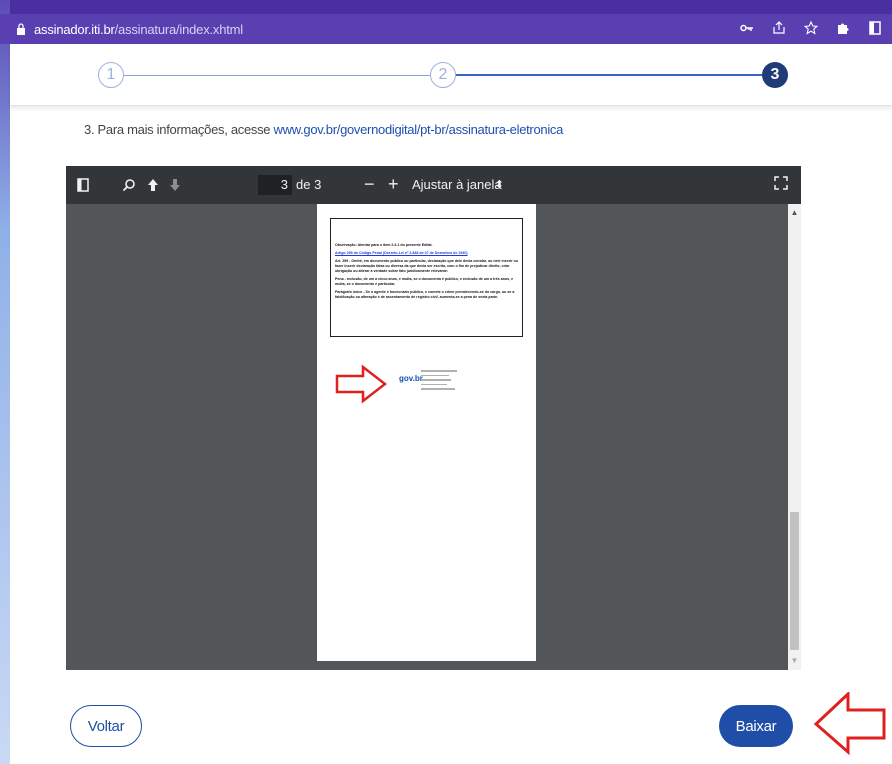 The height and width of the screenshot is (764, 892). Describe the element at coordinates (309, 184) in the screenshot. I see `page-total: de 3` at that location.